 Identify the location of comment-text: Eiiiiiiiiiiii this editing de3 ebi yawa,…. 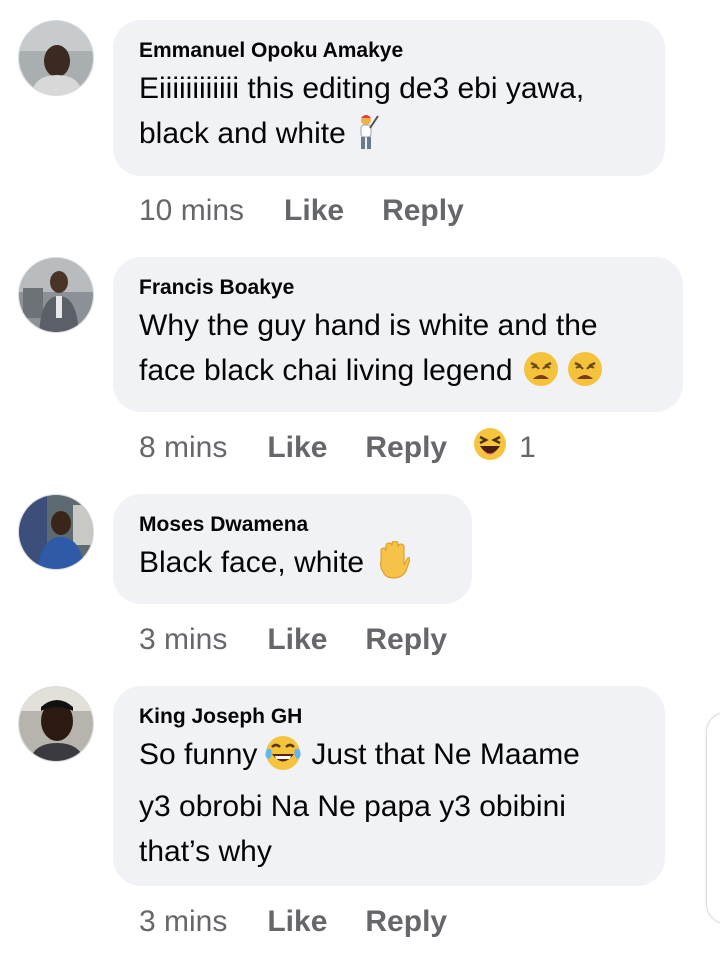
(390, 114).